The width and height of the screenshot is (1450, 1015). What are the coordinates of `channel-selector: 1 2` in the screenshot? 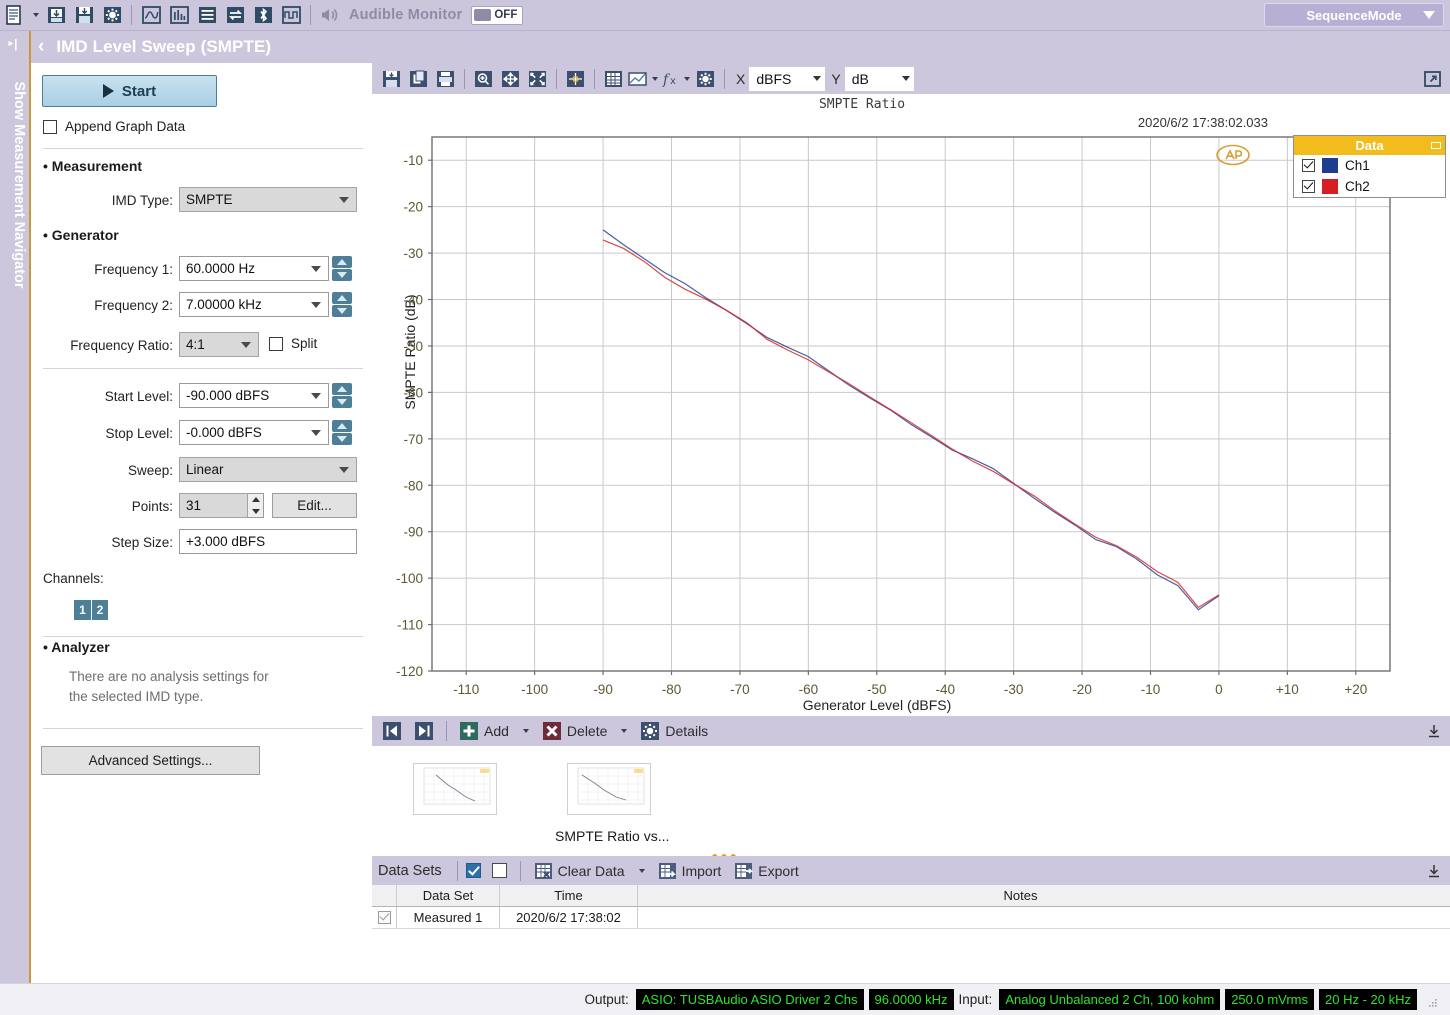 It's located at (91, 610).